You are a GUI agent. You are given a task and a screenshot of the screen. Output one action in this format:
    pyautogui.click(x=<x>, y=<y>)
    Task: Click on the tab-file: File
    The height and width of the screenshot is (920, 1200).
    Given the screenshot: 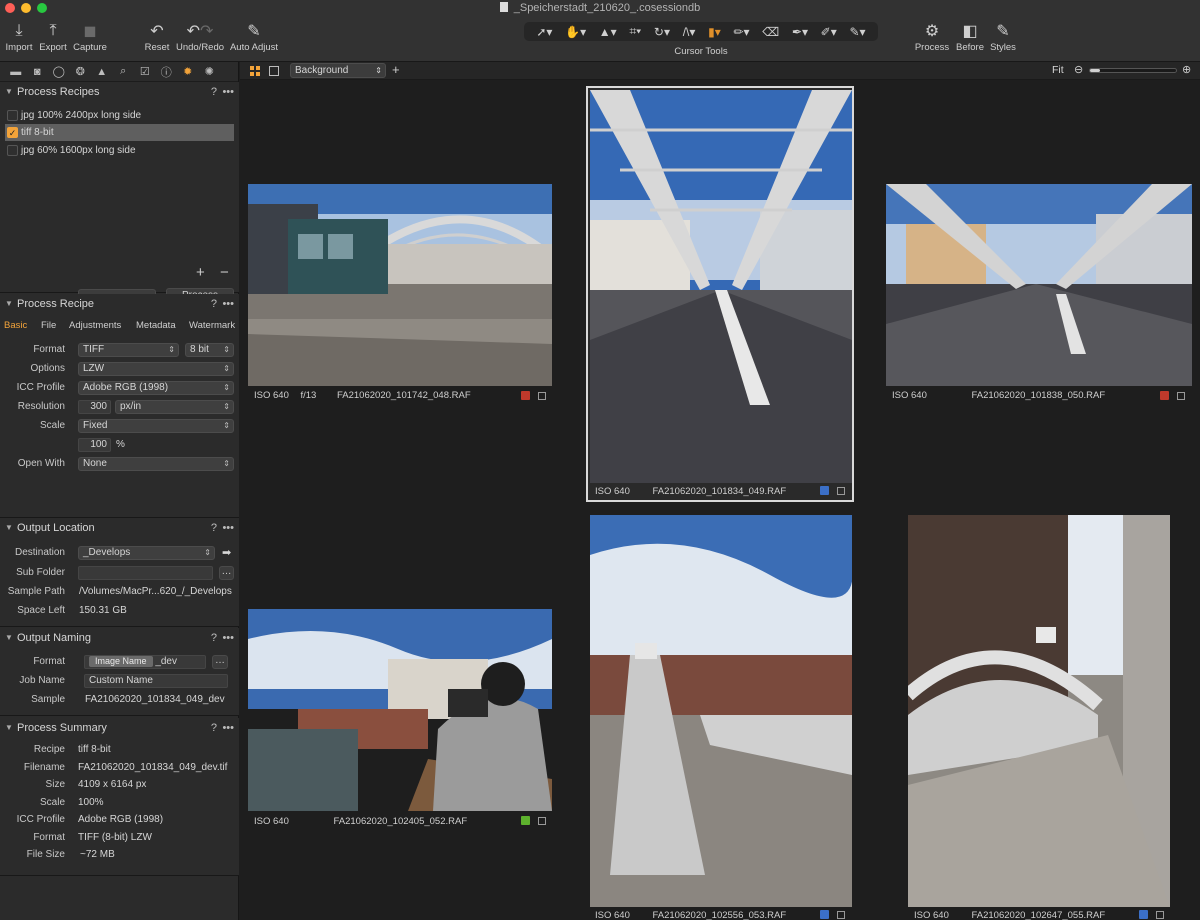 What is the action you would take?
    pyautogui.click(x=48, y=325)
    